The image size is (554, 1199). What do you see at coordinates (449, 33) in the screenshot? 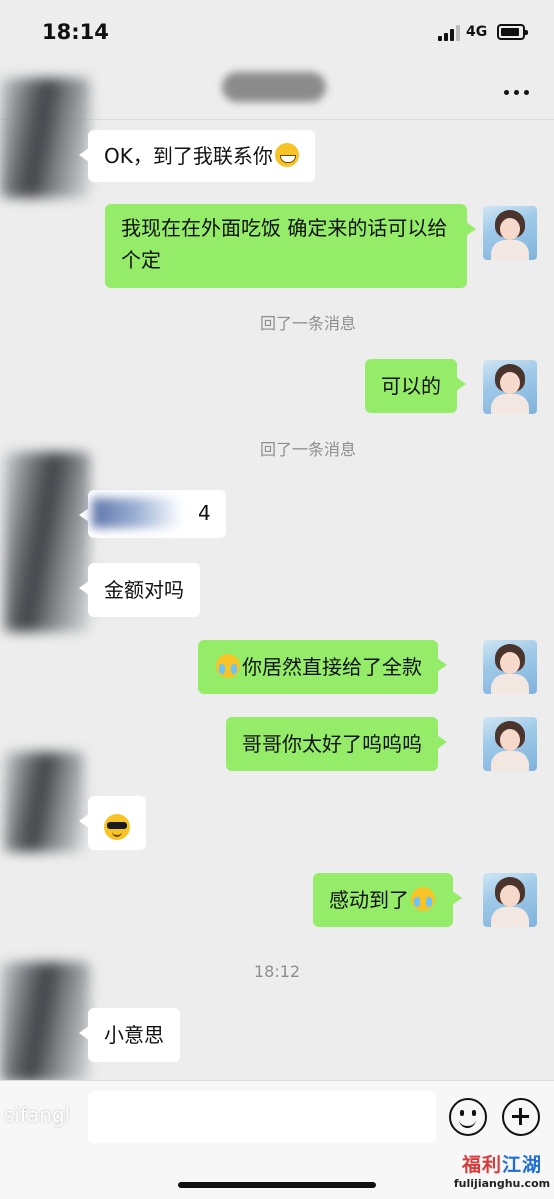
I see `signal-icon` at bounding box center [449, 33].